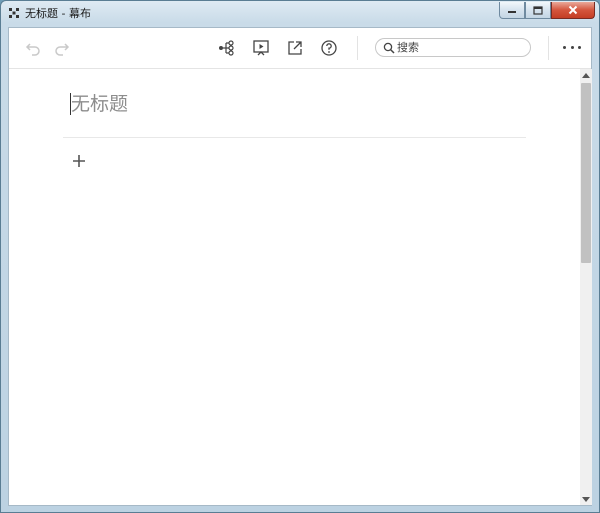 The width and height of the screenshot is (600, 513). I want to click on mindmap-icon, so click(226, 48).